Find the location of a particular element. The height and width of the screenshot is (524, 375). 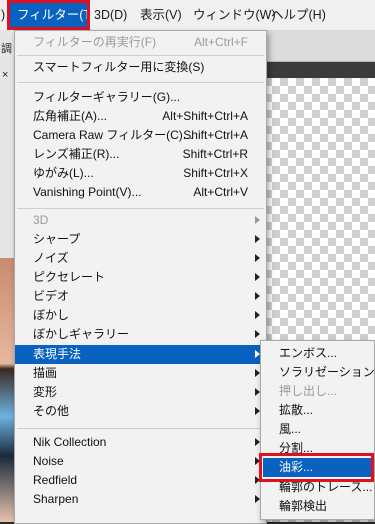

menu-item-vanishing-point: Vanishing Point(V)... Alt+Ctrl+V is located at coordinates (140, 192).